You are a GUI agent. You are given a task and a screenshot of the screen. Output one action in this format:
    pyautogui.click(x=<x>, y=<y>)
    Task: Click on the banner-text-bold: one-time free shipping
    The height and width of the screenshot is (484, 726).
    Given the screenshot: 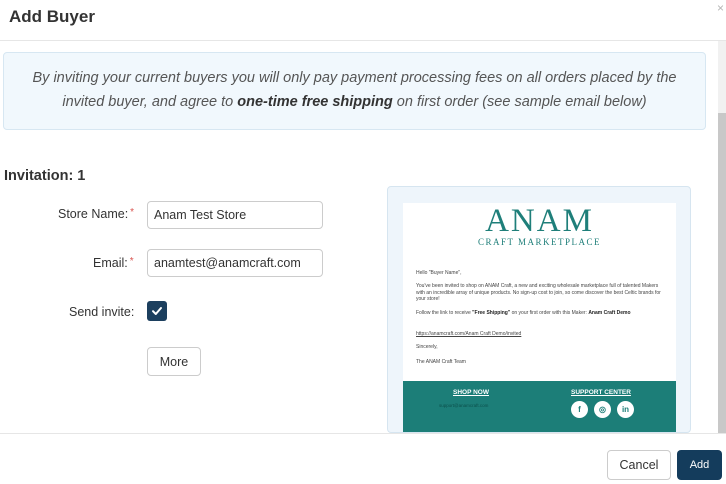 What is the action you would take?
    pyautogui.click(x=315, y=102)
    